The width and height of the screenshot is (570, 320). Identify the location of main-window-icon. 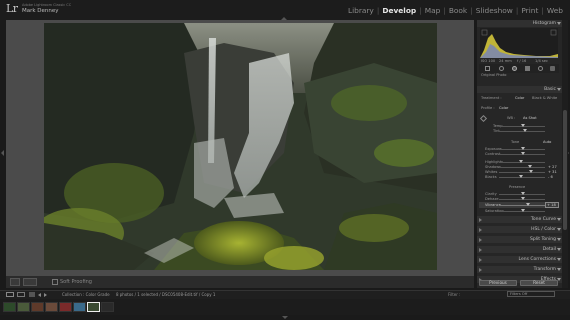
(10, 294).